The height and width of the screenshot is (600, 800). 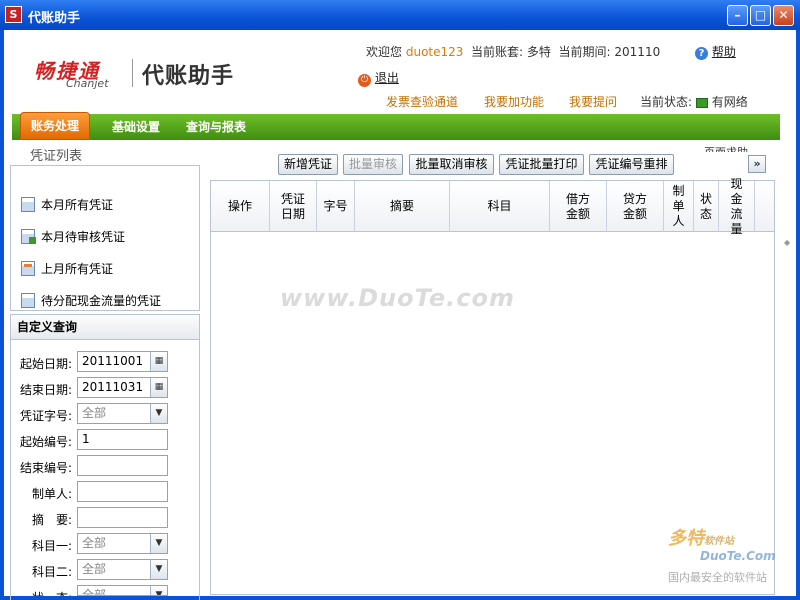 What do you see at coordinates (55, 126) in the screenshot?
I see `tab-accounting: 账务处理` at bounding box center [55, 126].